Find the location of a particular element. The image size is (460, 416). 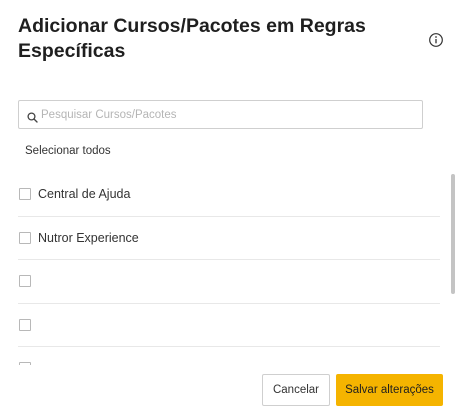

list-scrollbar is located at coordinates (453, 234).